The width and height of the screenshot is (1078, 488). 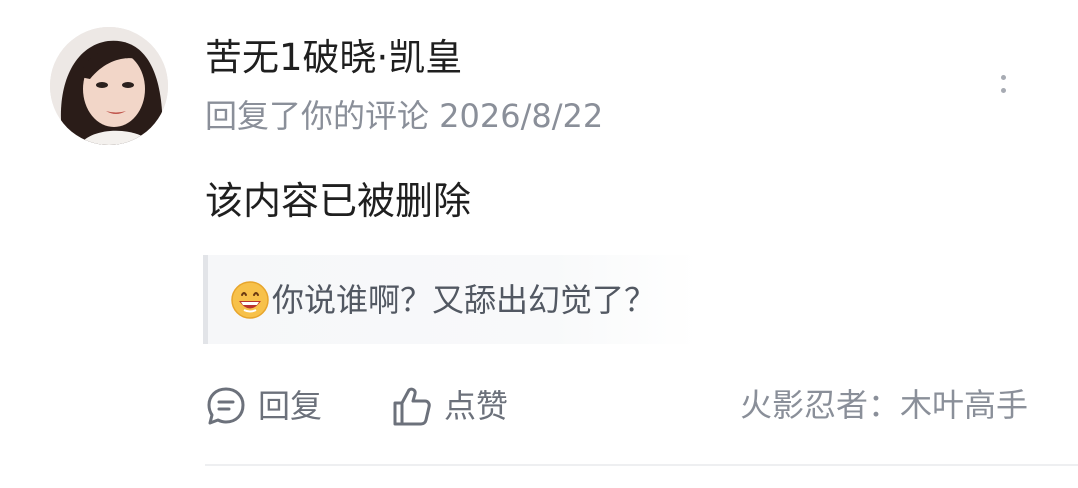 What do you see at coordinates (412, 406) in the screenshot?
I see `thumbs-up-icon` at bounding box center [412, 406].